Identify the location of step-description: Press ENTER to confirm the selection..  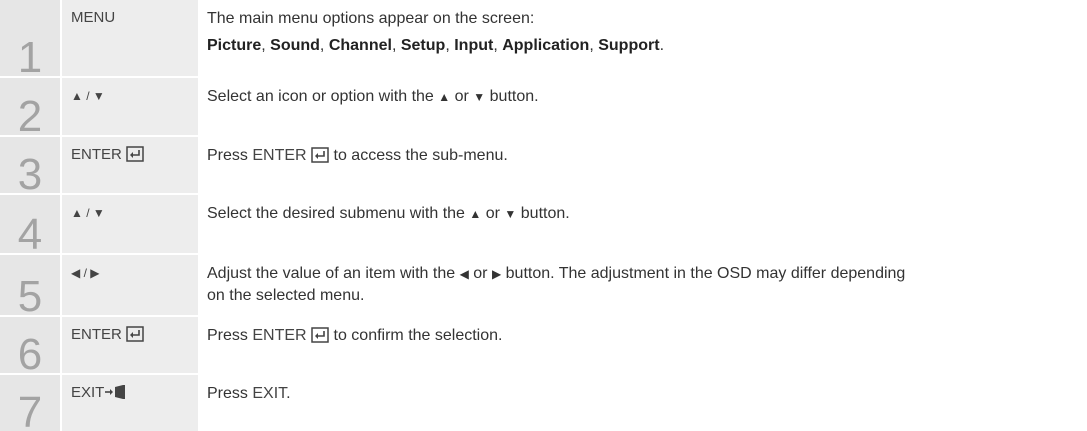
(355, 335).